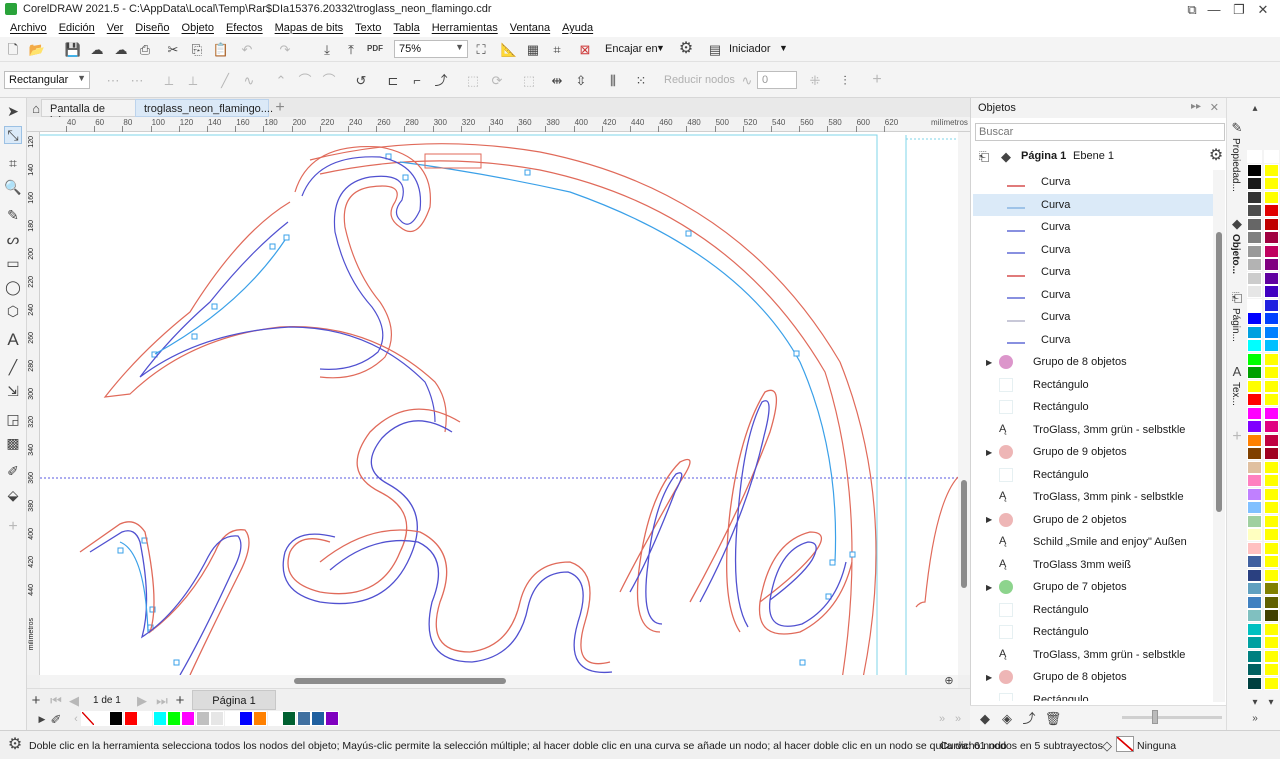  What do you see at coordinates (1093, 362) in the screenshot?
I see `object-row: ▶ Grupo de 8 objetos` at bounding box center [1093, 362].